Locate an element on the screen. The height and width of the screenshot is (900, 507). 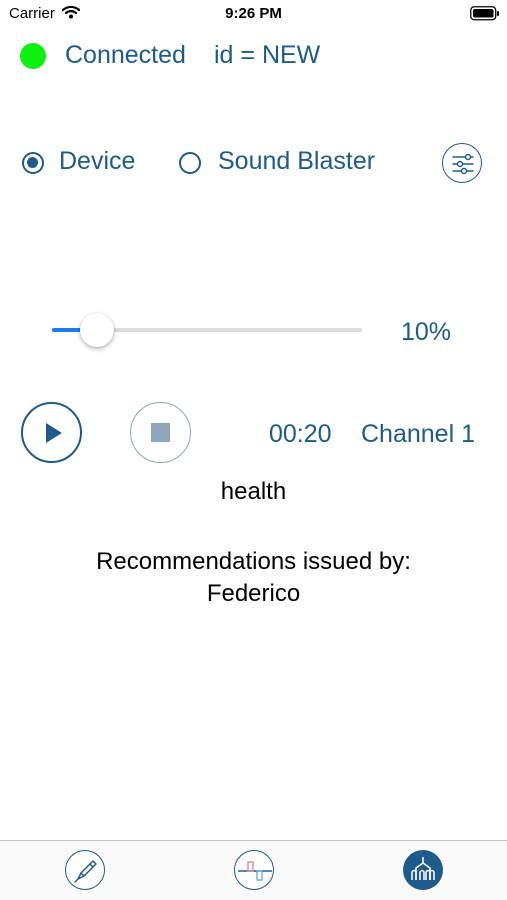
program-name: health is located at coordinates (253, 491).